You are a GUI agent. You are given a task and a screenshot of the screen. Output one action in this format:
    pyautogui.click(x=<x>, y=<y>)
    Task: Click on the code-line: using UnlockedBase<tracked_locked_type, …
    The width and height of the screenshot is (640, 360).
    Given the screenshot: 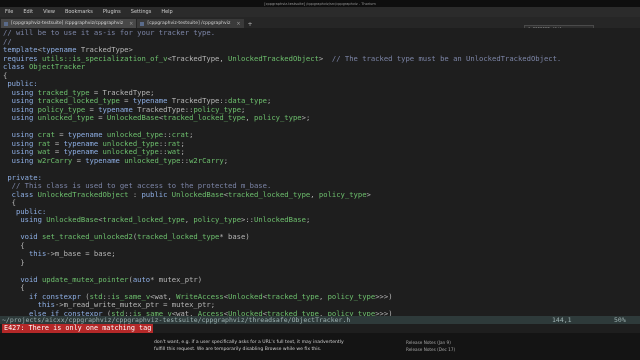 What is the action you would take?
    pyautogui.click(x=157, y=220)
    